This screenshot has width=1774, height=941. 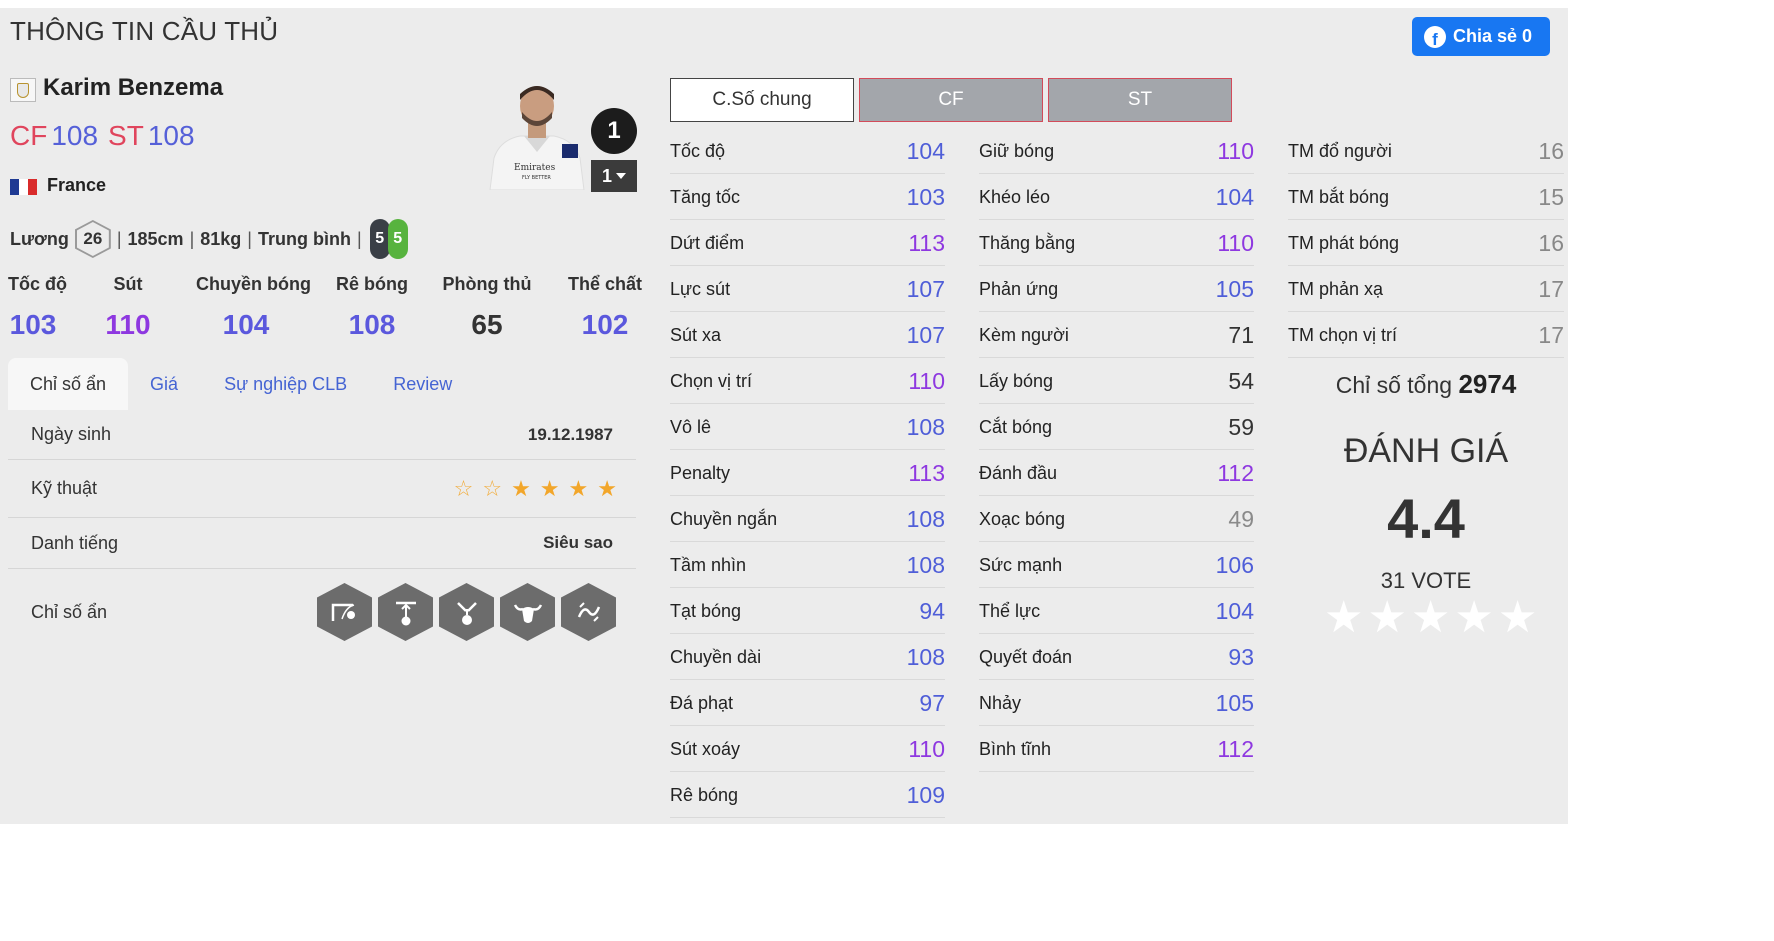 What do you see at coordinates (285, 384) in the screenshot?
I see `tab-club-career: Sự nghiệp CLB` at bounding box center [285, 384].